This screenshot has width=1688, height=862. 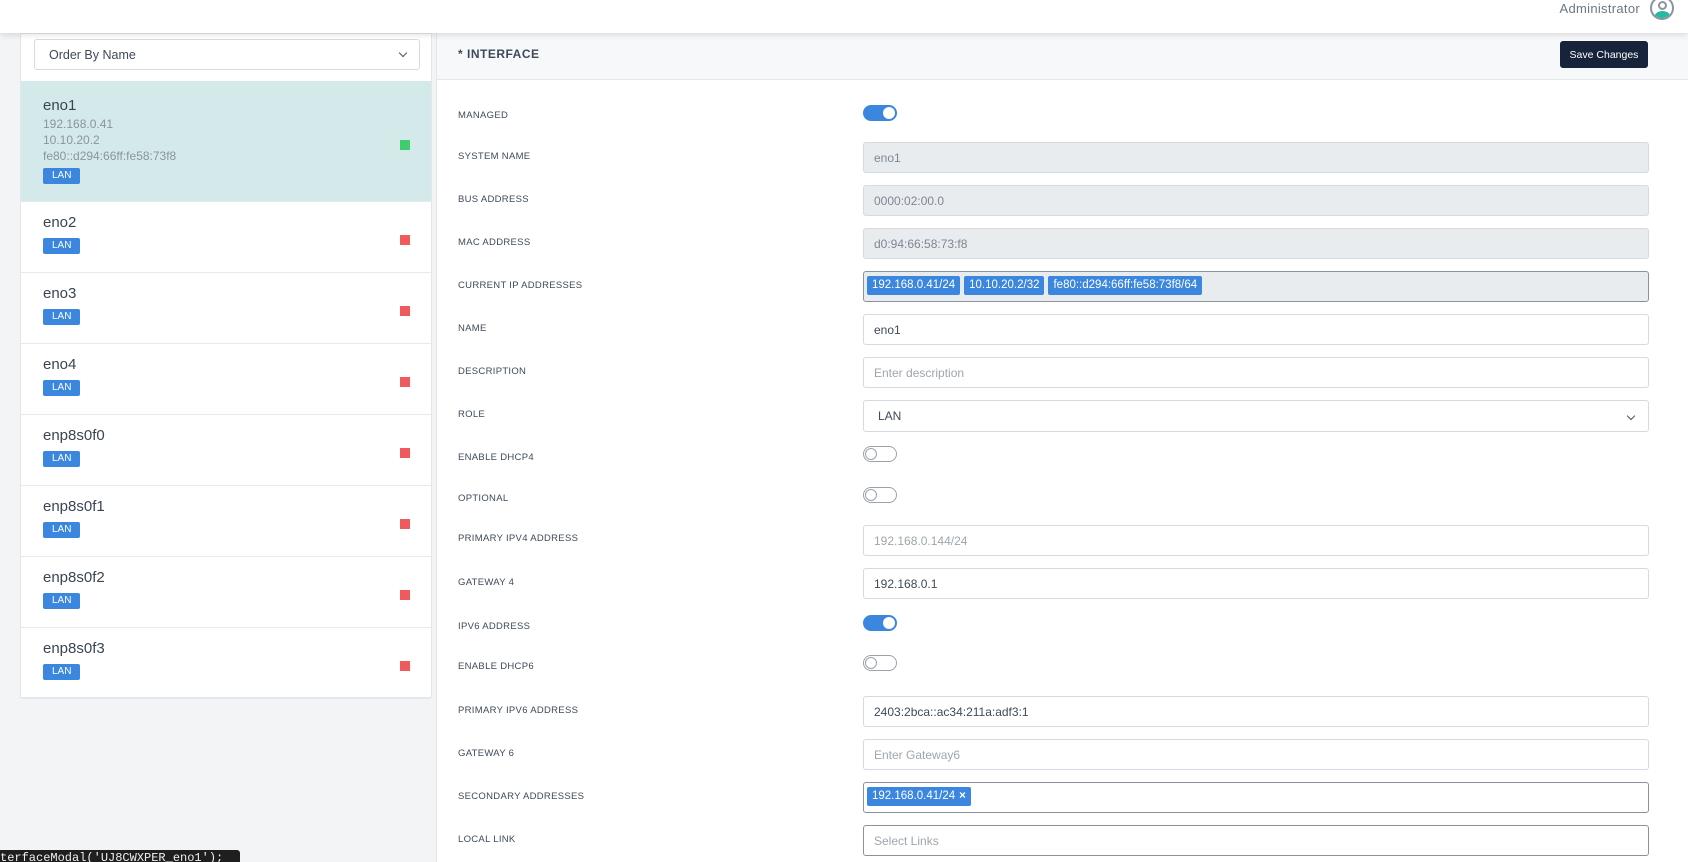 I want to click on system-name-field: eno1, so click(x=1256, y=157).